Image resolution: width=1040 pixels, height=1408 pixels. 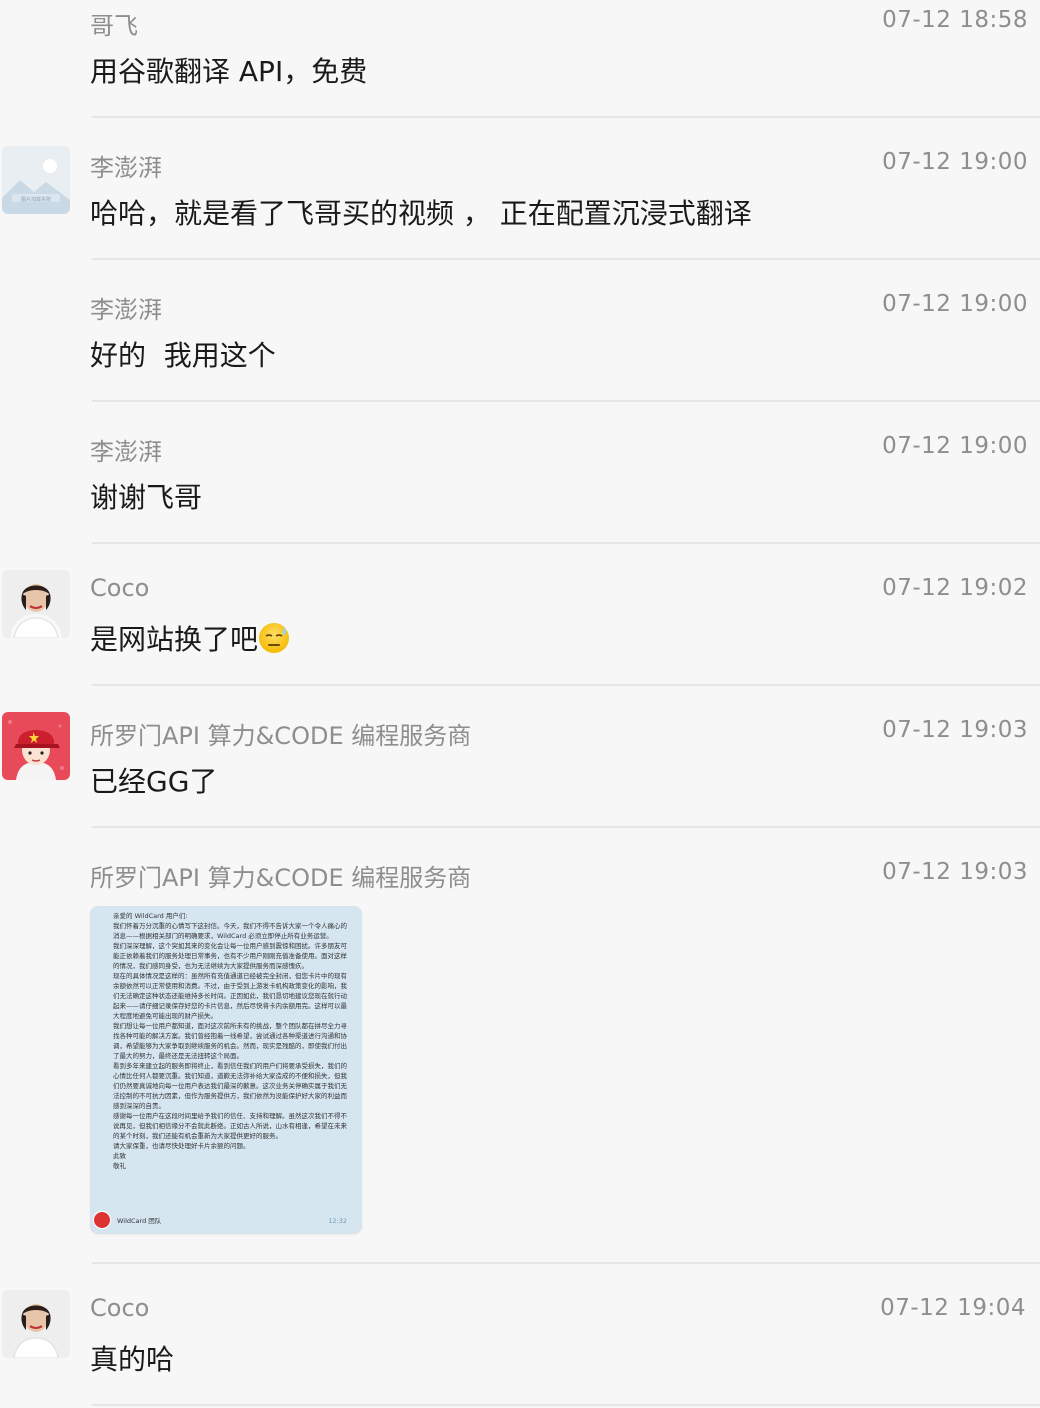 What do you see at coordinates (174, 639) in the screenshot?
I see `message-text-content: 是网站换了吧` at bounding box center [174, 639].